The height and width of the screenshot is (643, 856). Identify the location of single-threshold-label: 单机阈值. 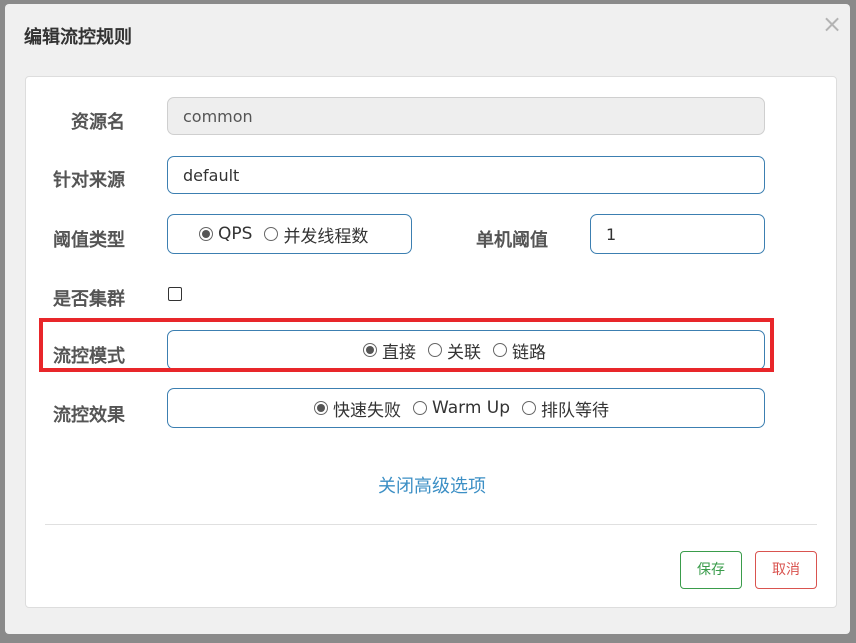
(512, 240).